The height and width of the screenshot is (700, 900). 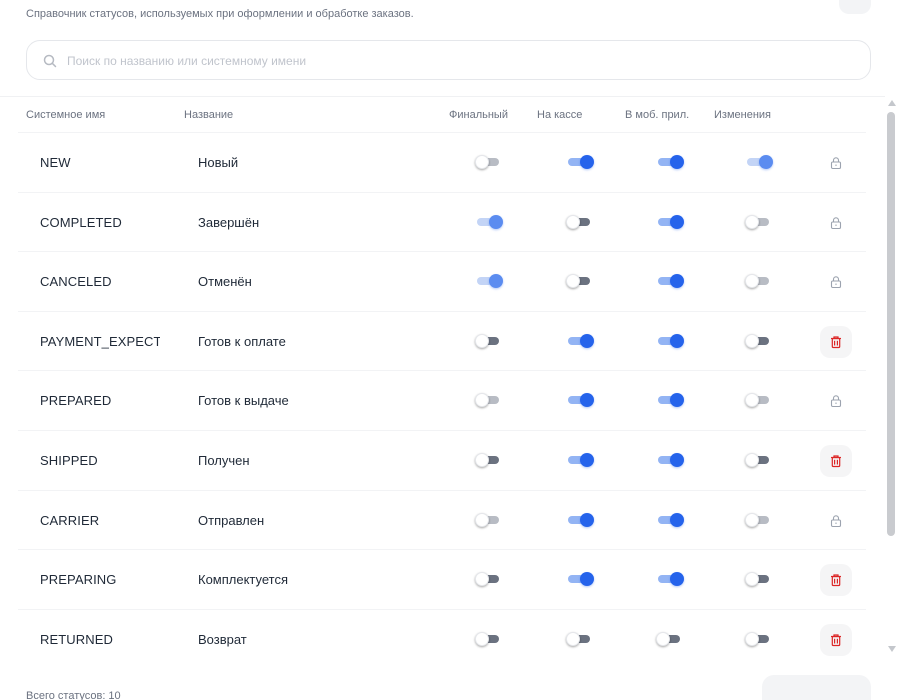 What do you see at coordinates (442, 633) in the screenshot?
I see `table-row: RETURNED Возврат` at bounding box center [442, 633].